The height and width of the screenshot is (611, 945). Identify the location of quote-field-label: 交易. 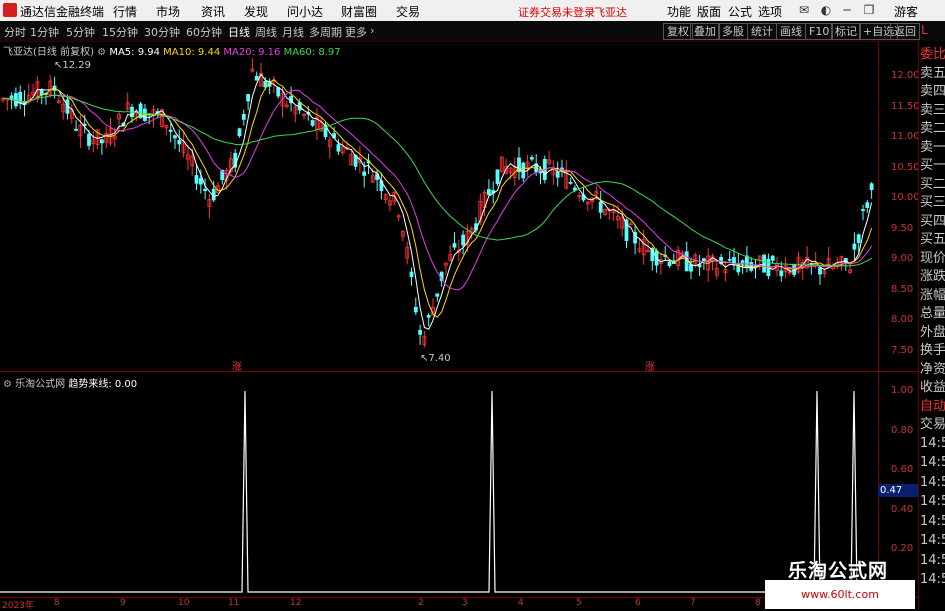
(932, 424).